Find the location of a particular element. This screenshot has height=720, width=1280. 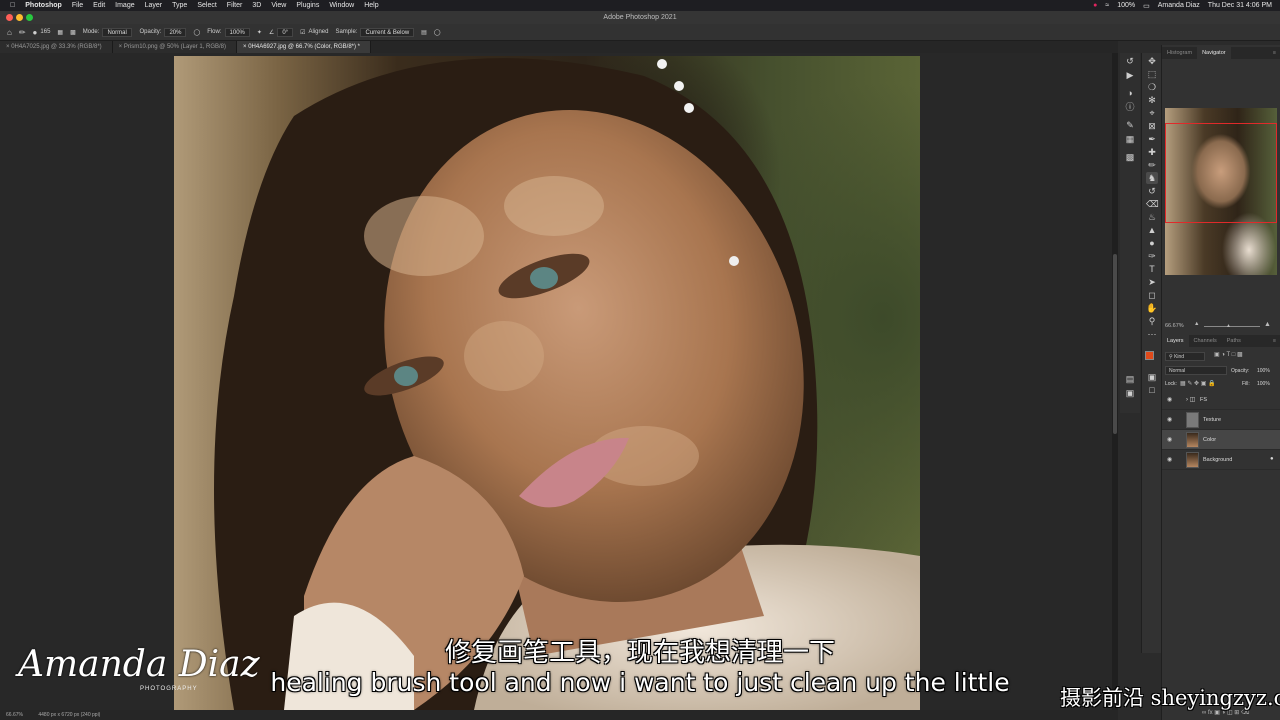

history-brush-tool-icon: ↺ is located at coordinates (1152, 191).